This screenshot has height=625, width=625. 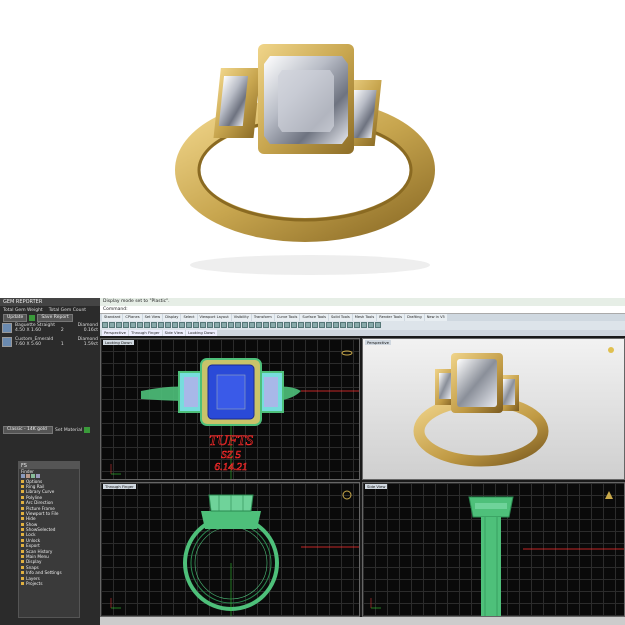 I want to click on viewport-label: Perspective, so click(x=378, y=342).